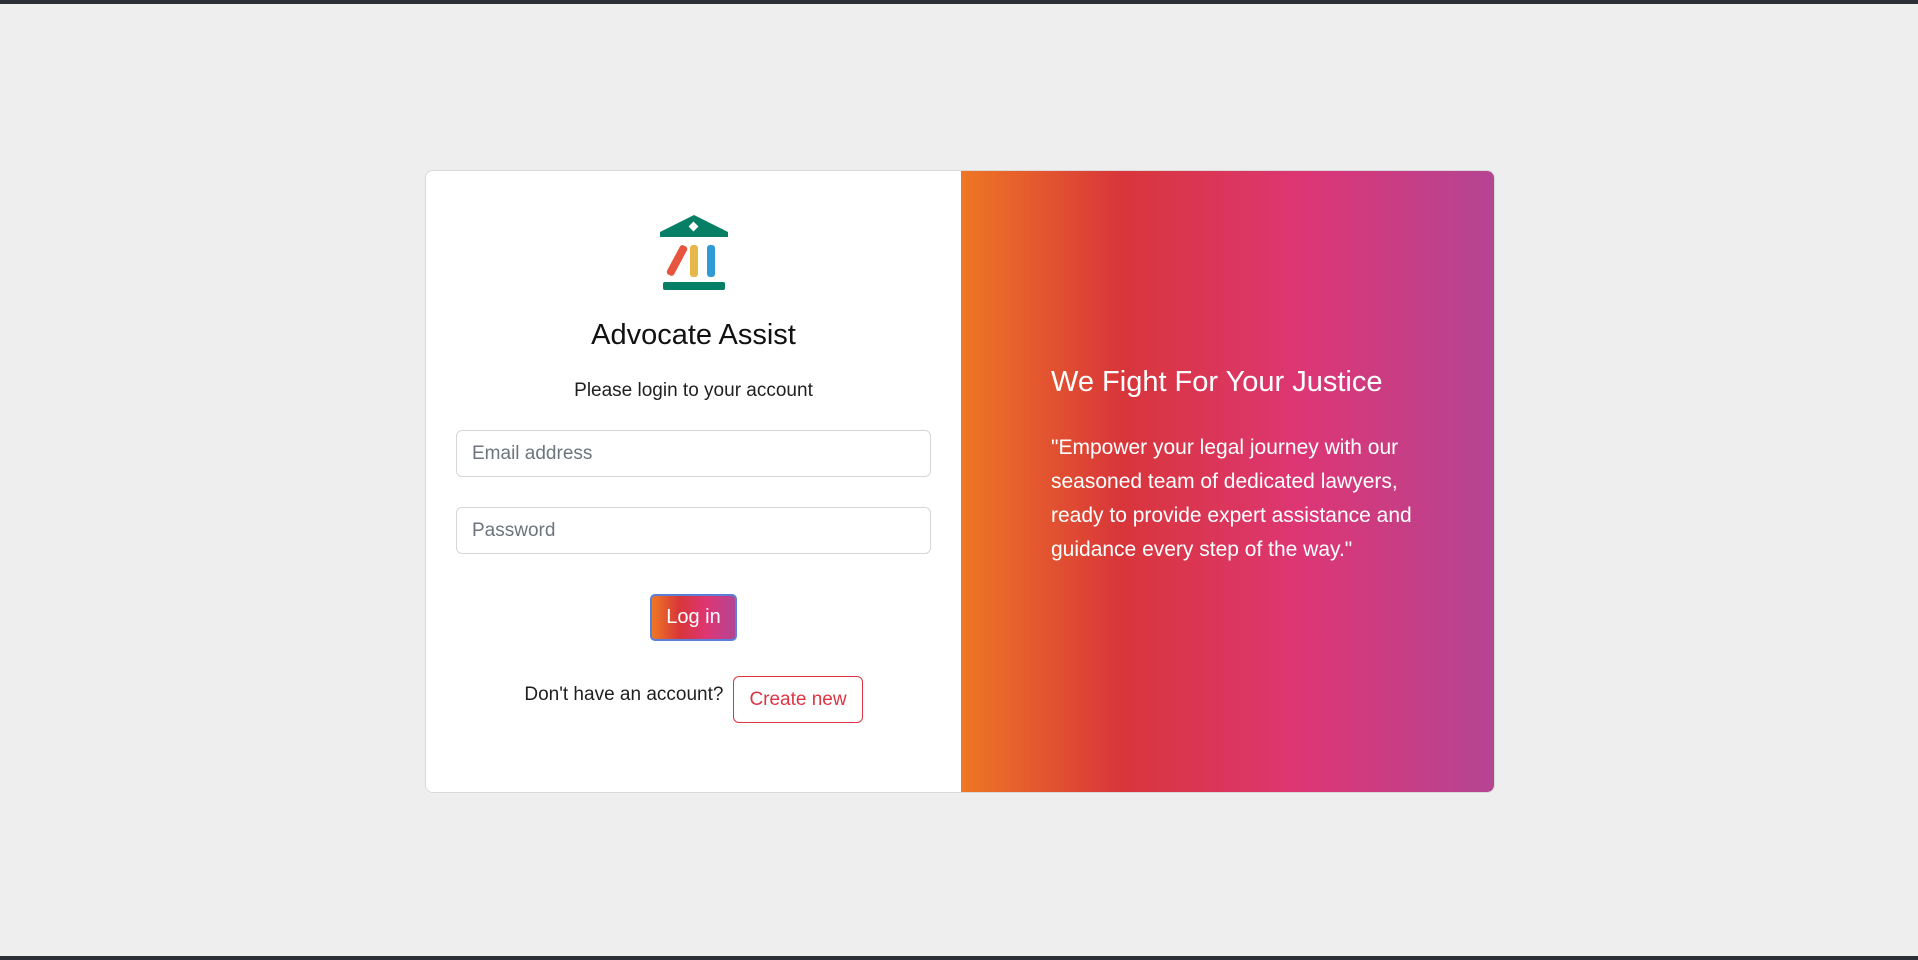  What do you see at coordinates (694, 252) in the screenshot?
I see `courthouse-books-icon` at bounding box center [694, 252].